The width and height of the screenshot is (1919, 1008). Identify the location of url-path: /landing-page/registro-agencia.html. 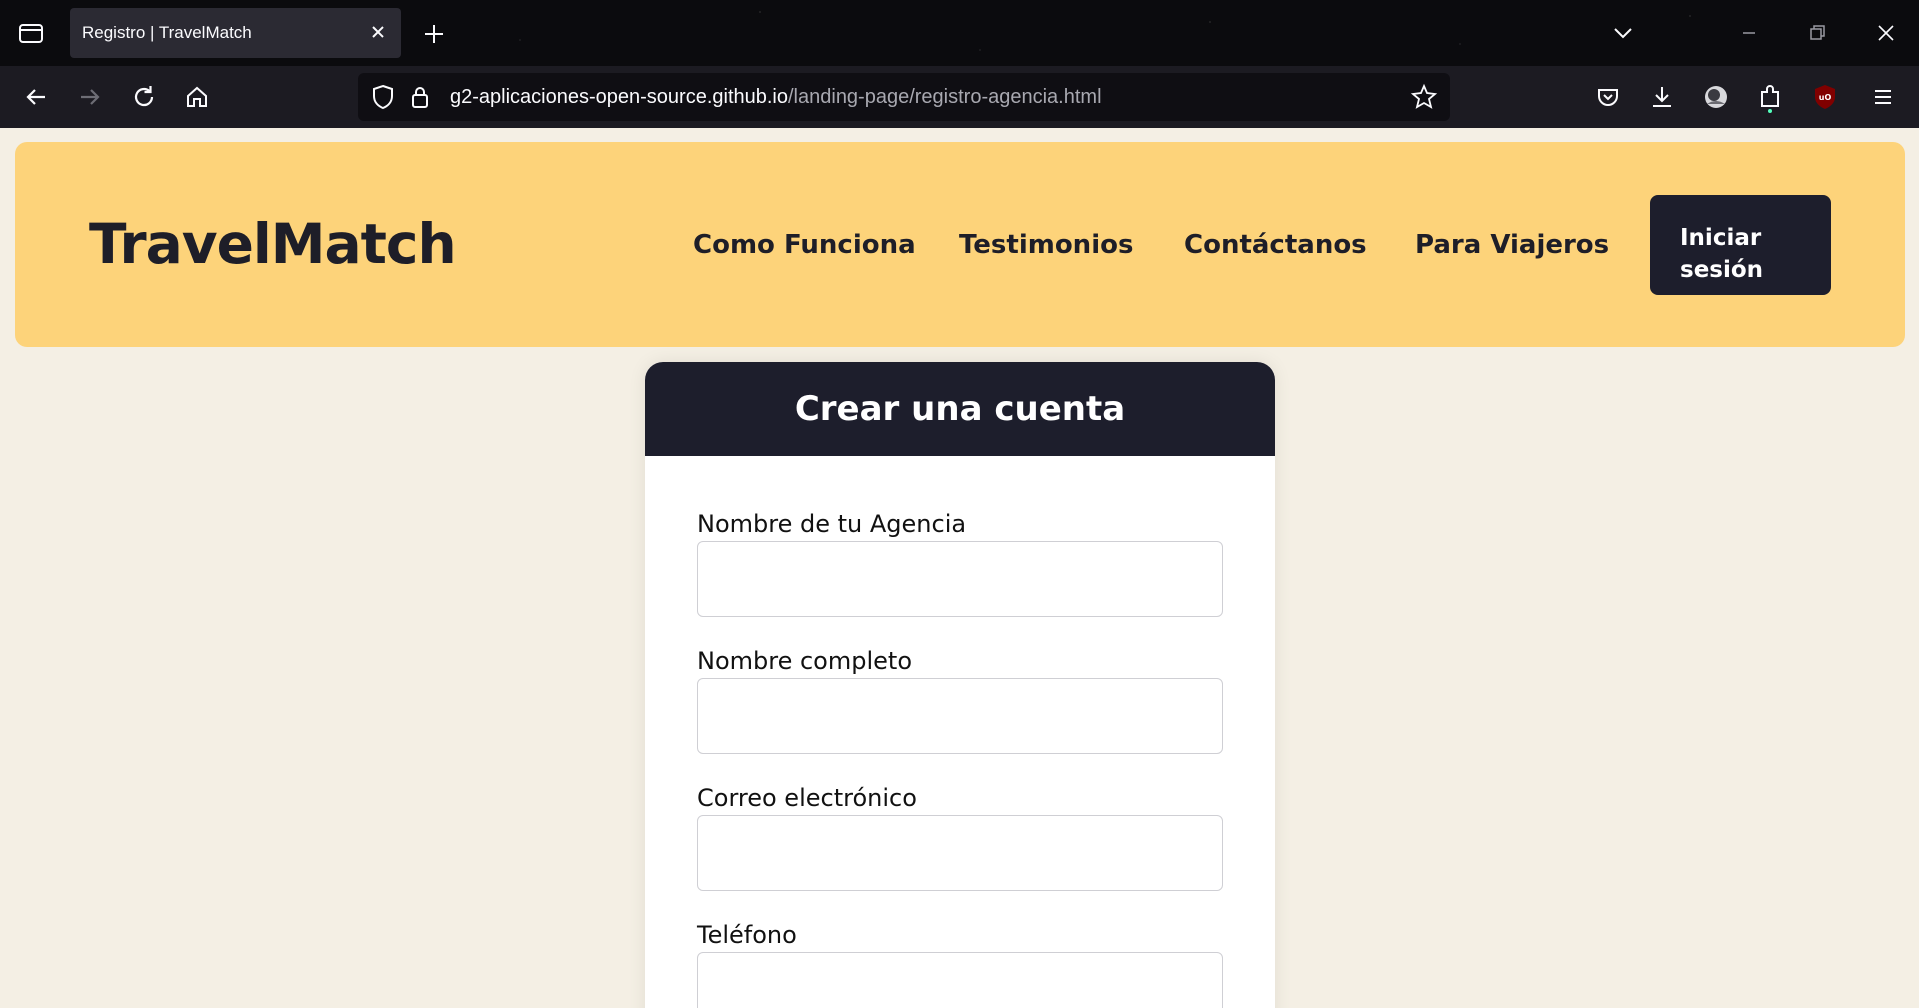
(945, 97).